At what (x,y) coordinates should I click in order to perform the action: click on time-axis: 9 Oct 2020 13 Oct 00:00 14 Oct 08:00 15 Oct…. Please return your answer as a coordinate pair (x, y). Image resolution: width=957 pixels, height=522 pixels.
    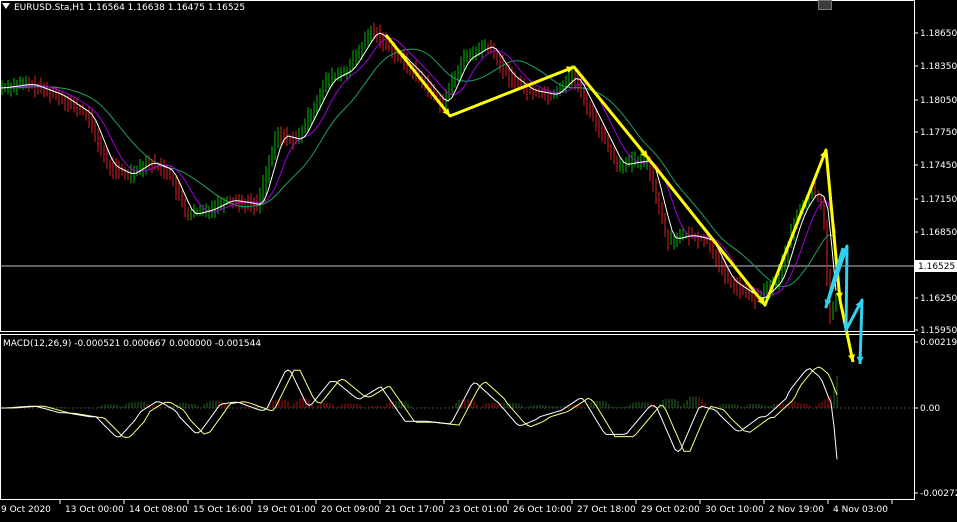
    Looking at the image, I should click on (447, 507).